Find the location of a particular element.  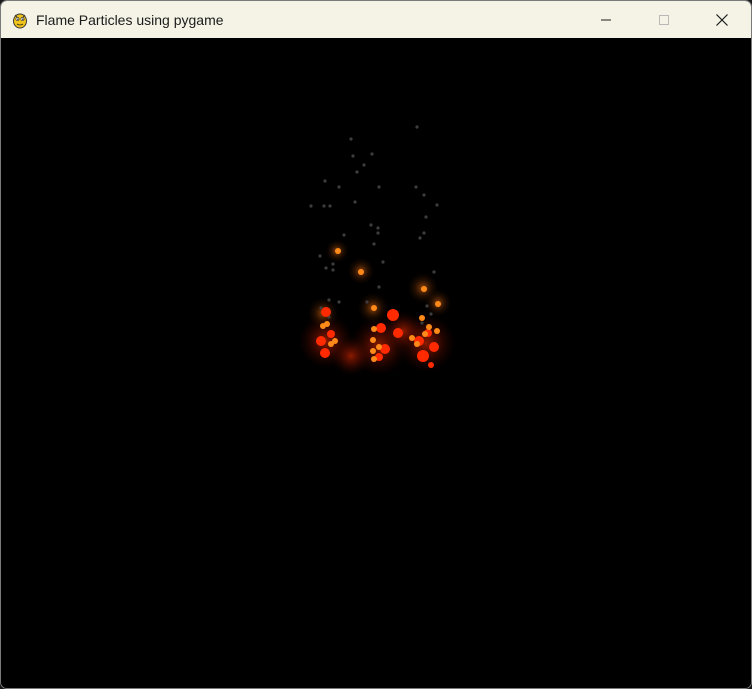

window-controls is located at coordinates (664, 19).